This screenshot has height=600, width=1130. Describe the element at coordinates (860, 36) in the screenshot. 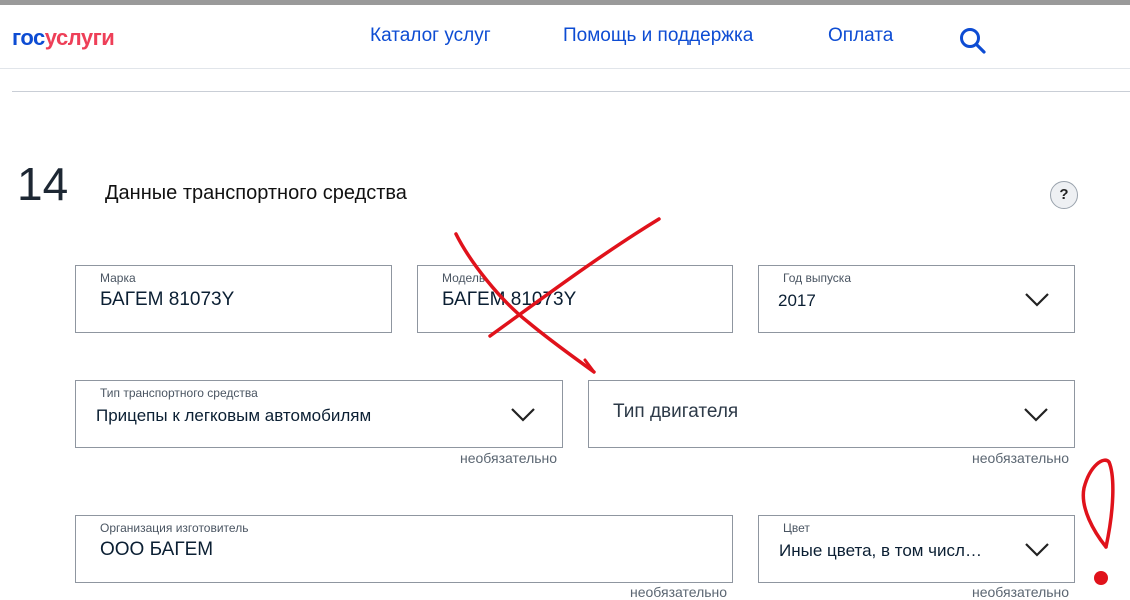

I see `nav-payment-link: Оплата` at that location.